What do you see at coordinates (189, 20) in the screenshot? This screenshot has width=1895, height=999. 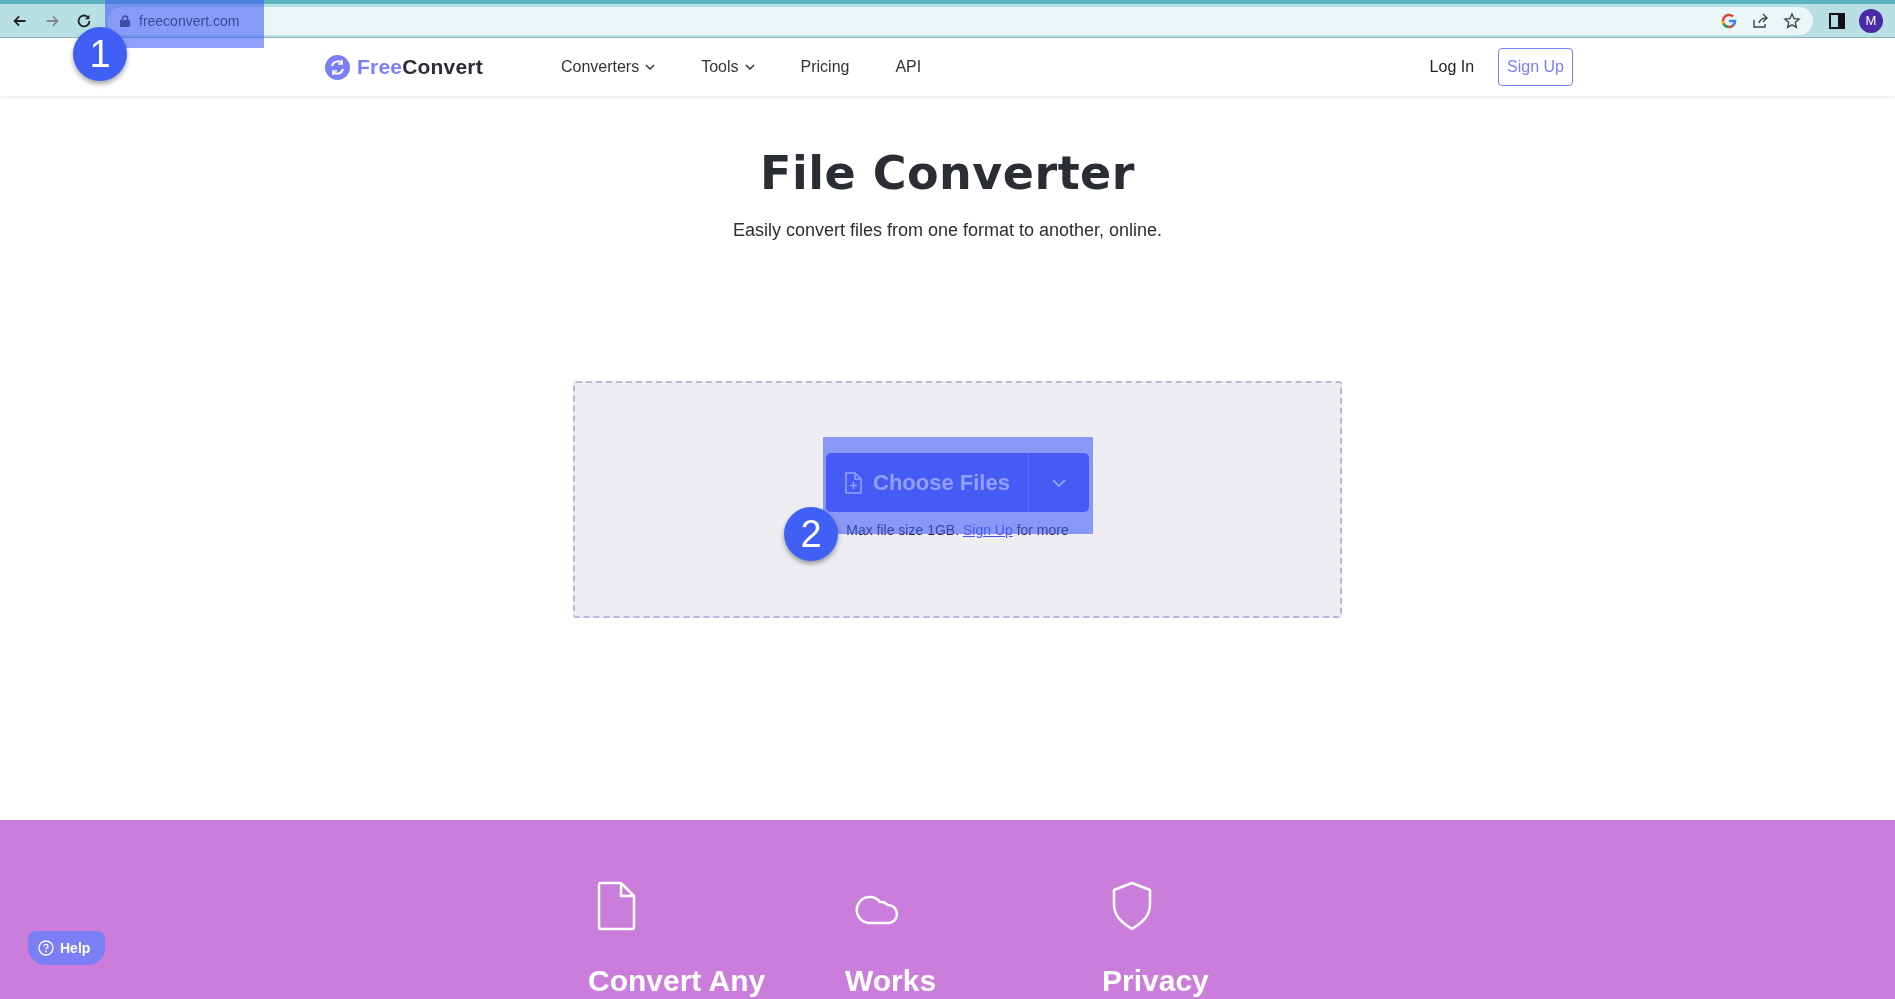 I see `url-text: freeconvert.com` at bounding box center [189, 20].